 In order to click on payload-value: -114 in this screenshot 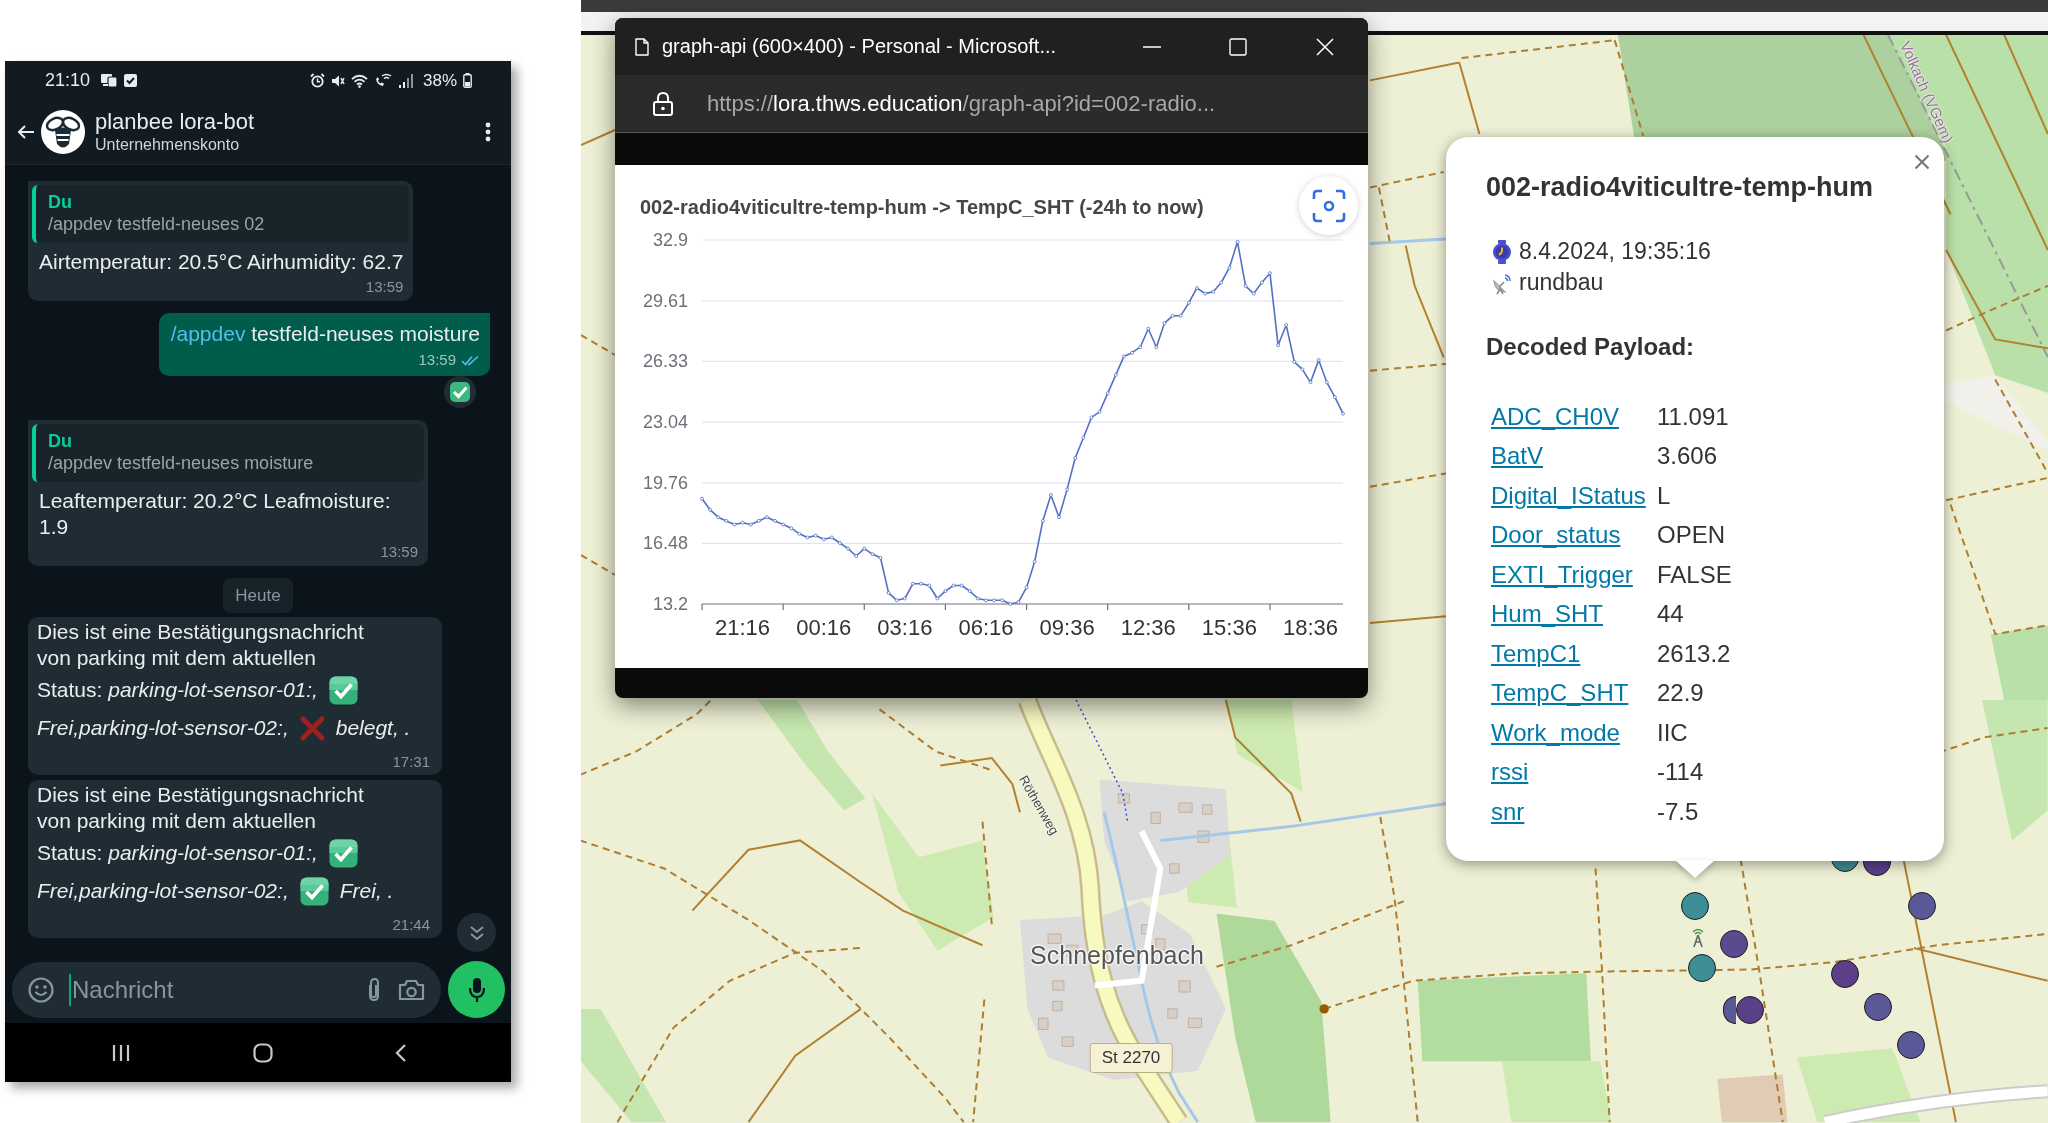, I will do `click(1680, 772)`.